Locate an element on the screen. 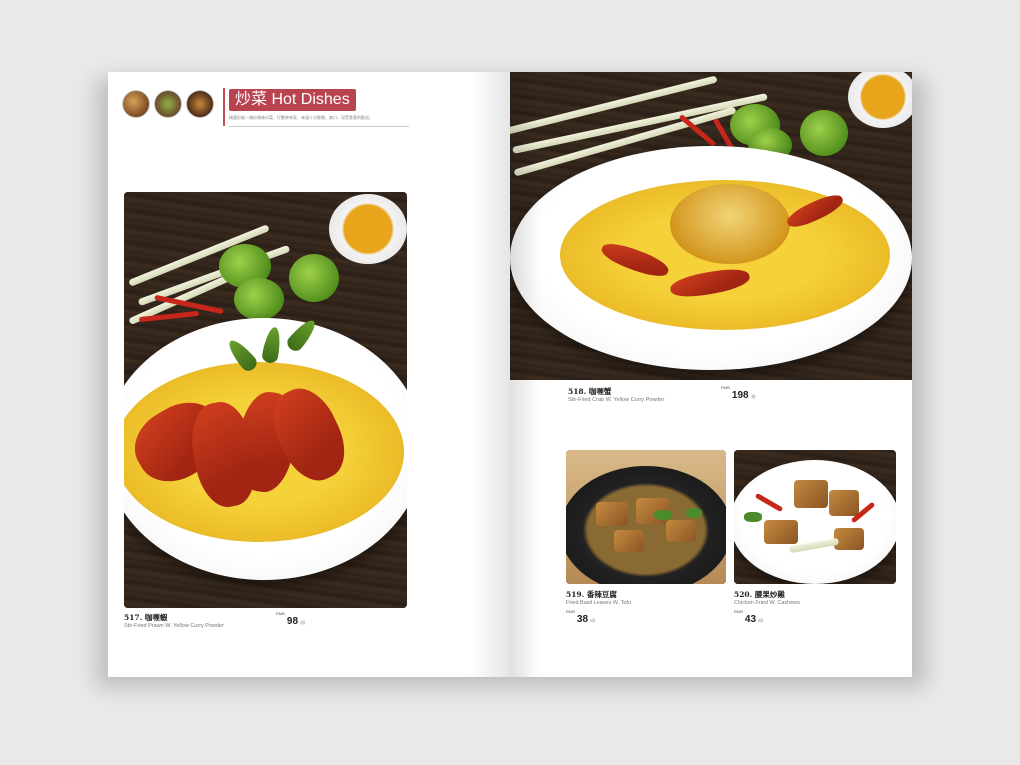 The width and height of the screenshot is (1020, 765). dish-subtitle: Chicken Fried W. Cashews is located at coordinates (767, 603).